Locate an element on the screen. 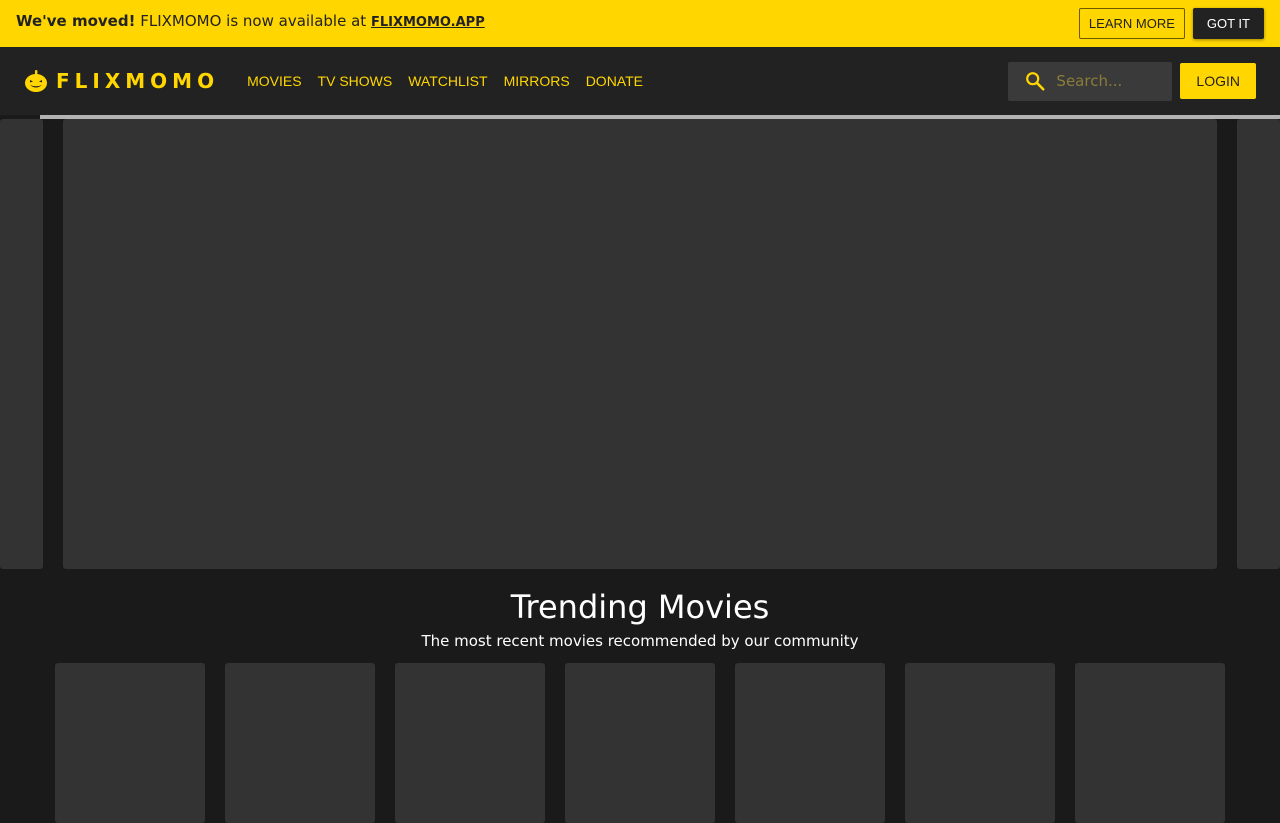 The height and width of the screenshot is (823, 1280). logo-text: FLIXMOMO is located at coordinates (138, 81).